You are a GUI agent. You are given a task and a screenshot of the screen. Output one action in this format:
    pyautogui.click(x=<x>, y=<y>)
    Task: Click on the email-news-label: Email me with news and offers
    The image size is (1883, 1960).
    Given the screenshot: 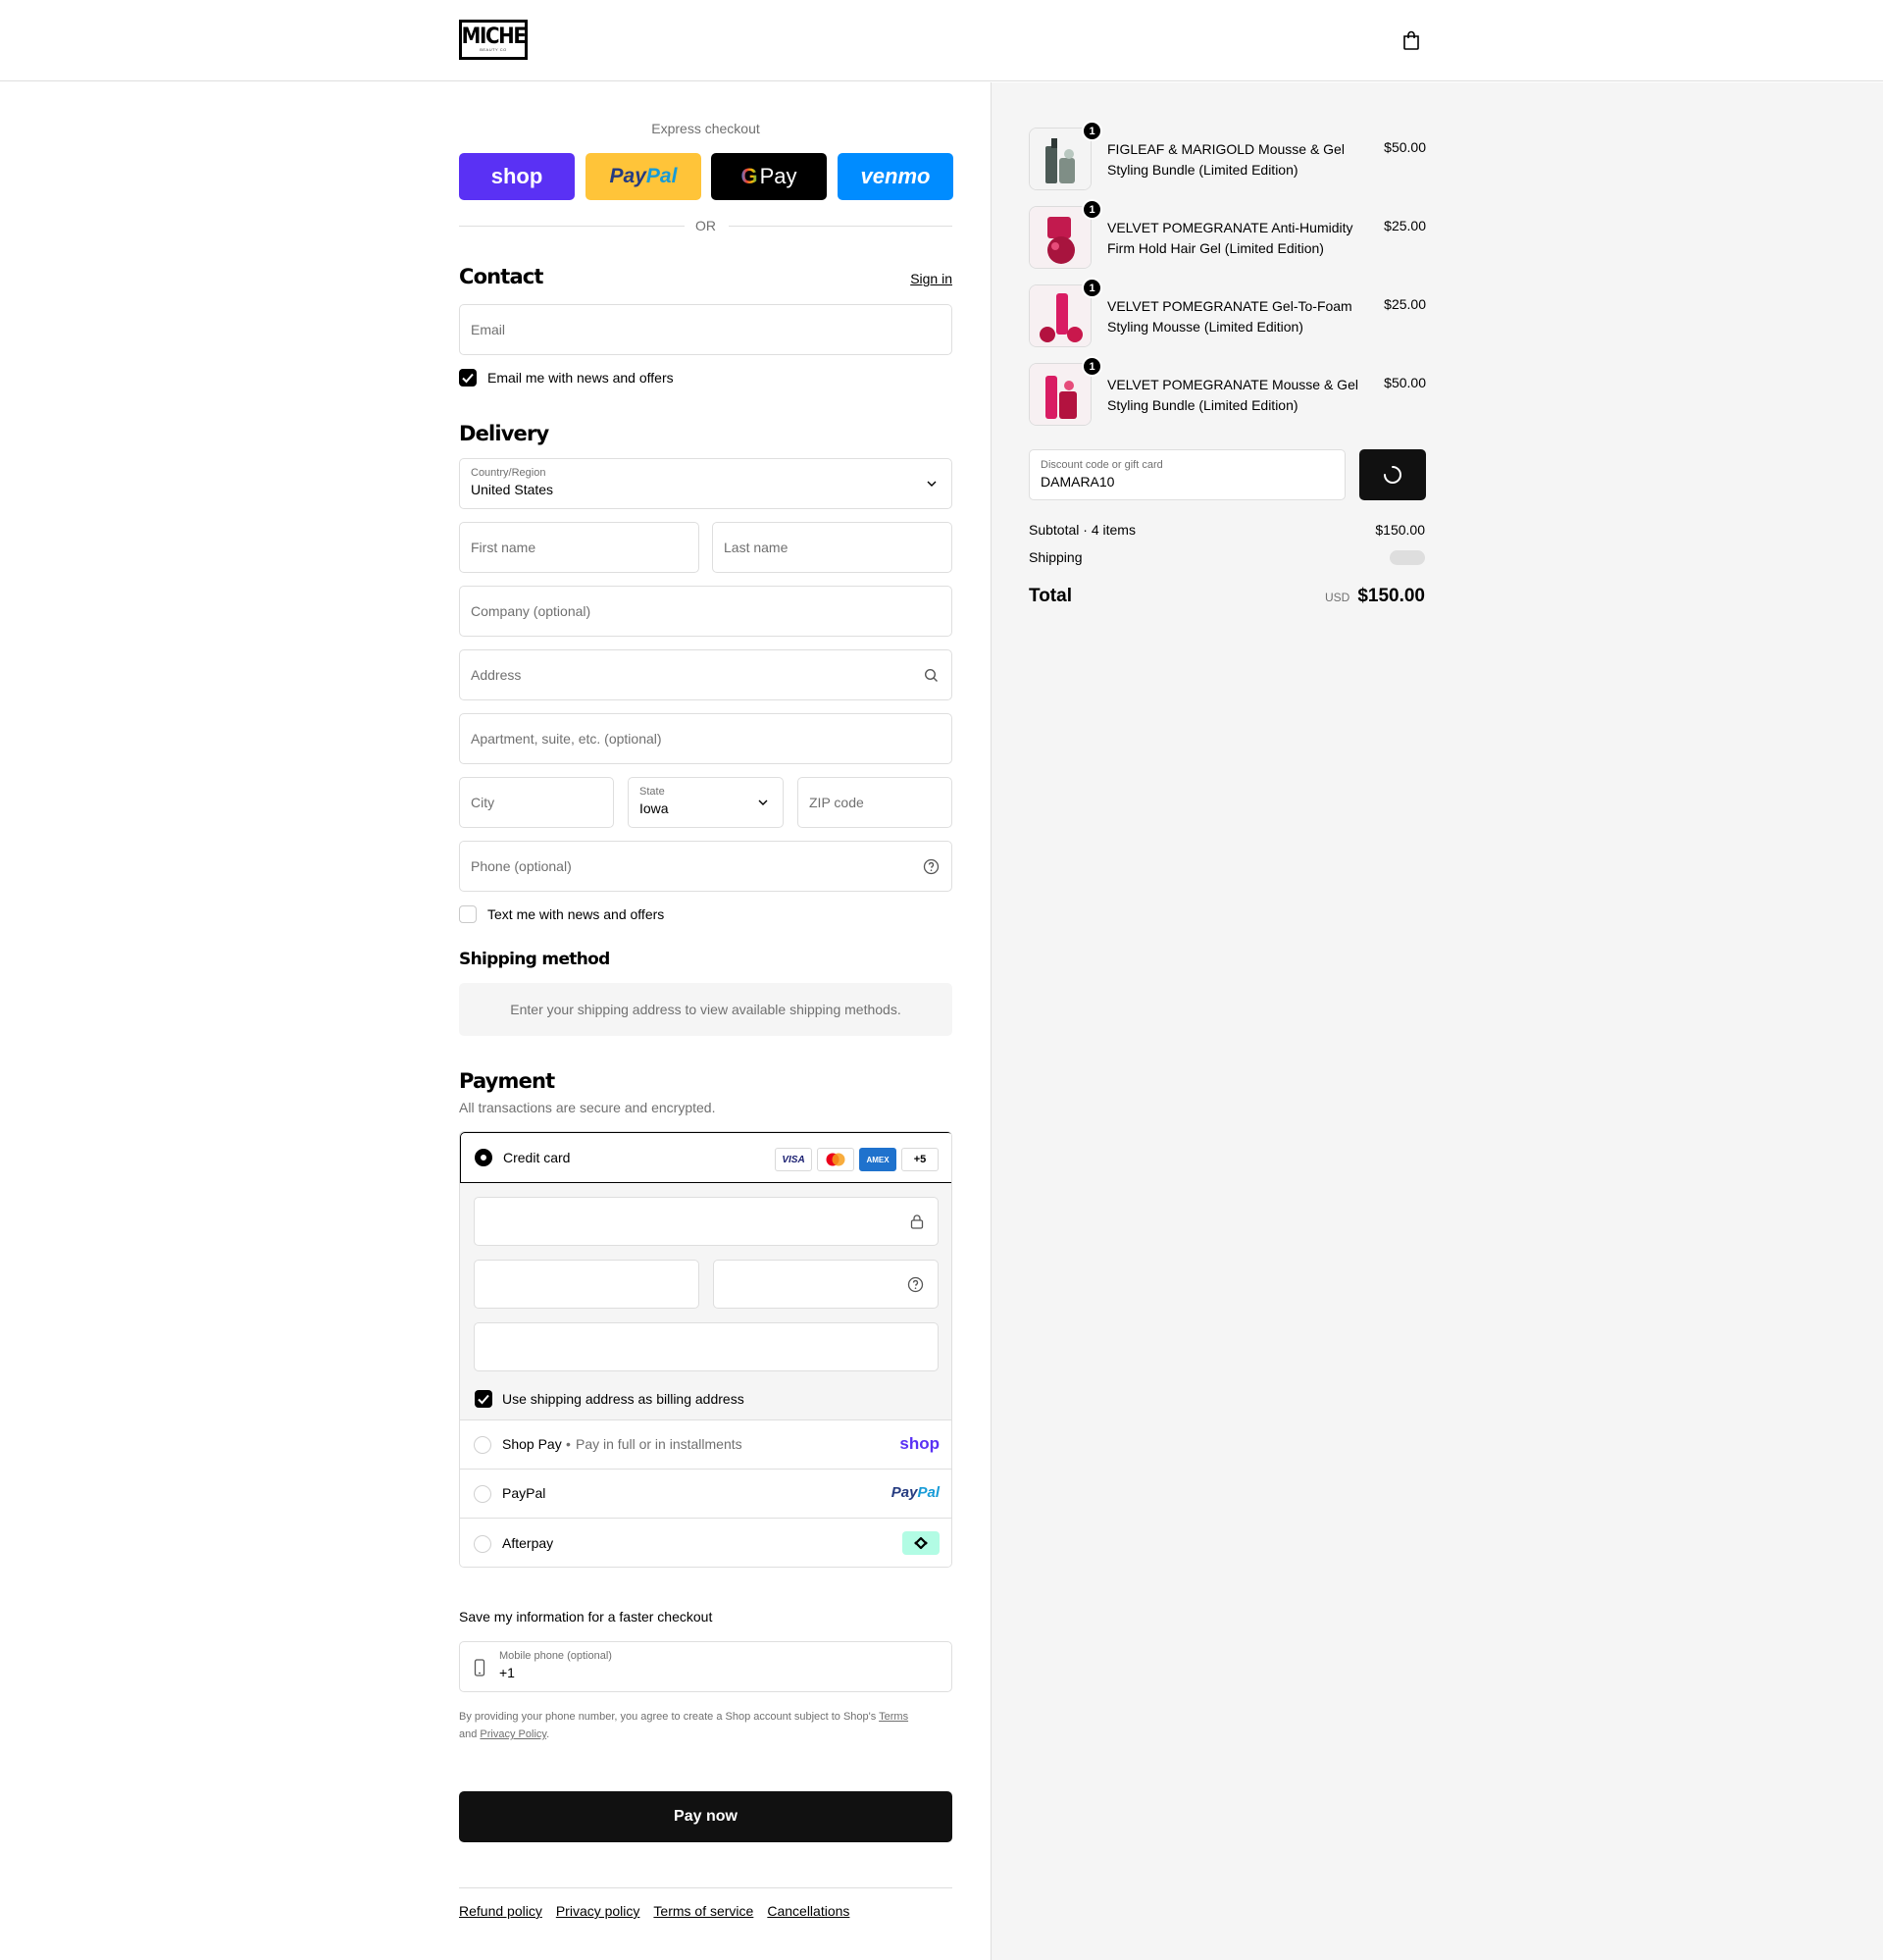 What is the action you would take?
    pyautogui.click(x=580, y=378)
    